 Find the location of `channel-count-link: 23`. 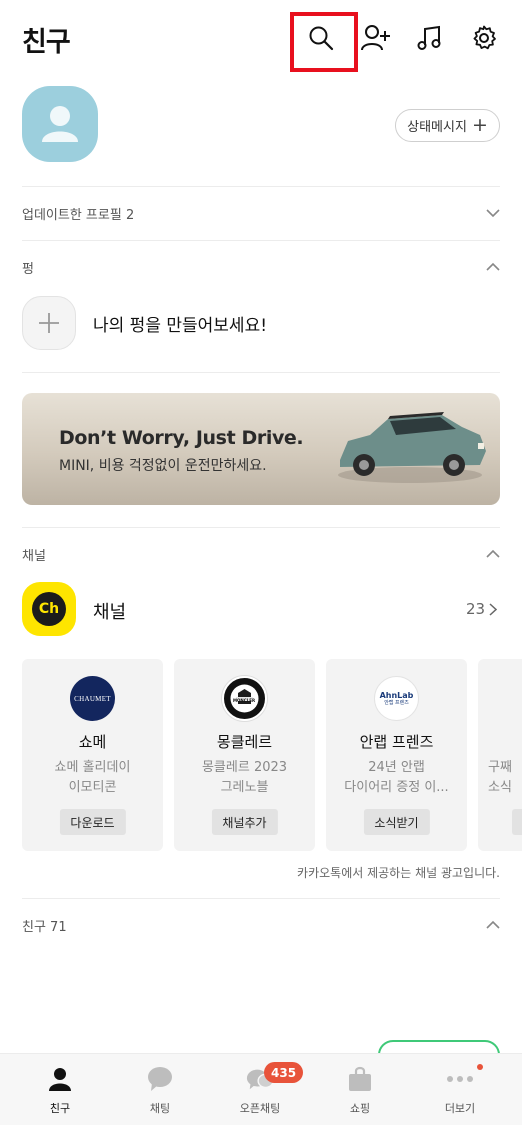

channel-count-link: 23 is located at coordinates (482, 609).